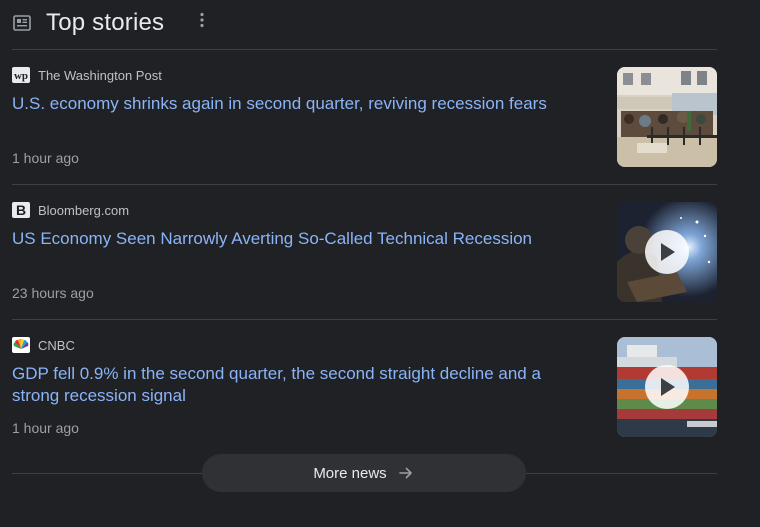  I want to click on bloomberg-favicon: B, so click(21, 210).